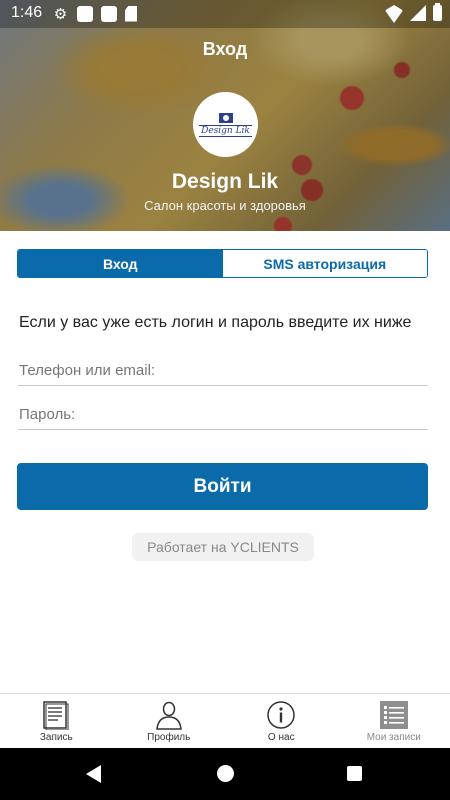 The image size is (450, 800). What do you see at coordinates (393, 737) in the screenshot?
I see `nav-label-my-bookings: Мои записи` at bounding box center [393, 737].